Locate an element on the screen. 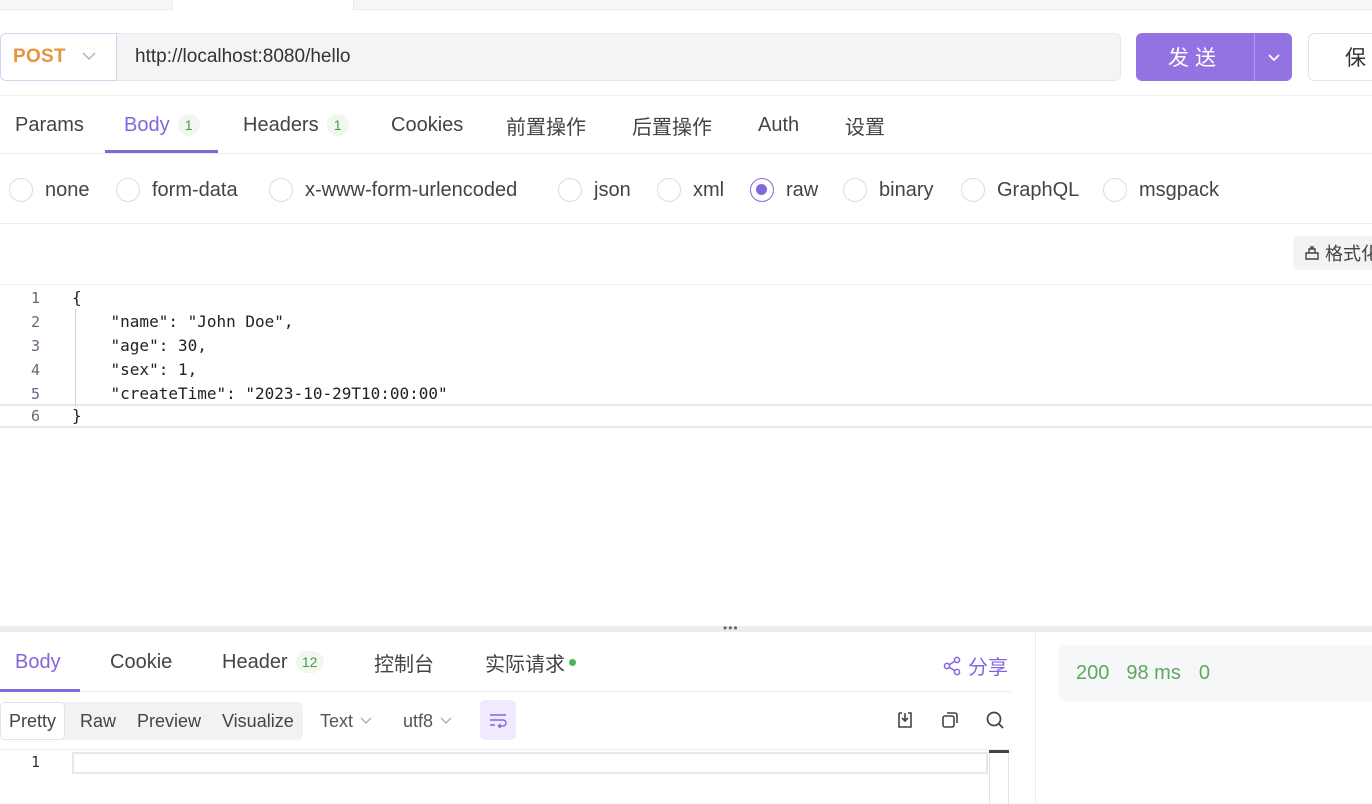  view-mode-raw: Raw is located at coordinates (98, 721).